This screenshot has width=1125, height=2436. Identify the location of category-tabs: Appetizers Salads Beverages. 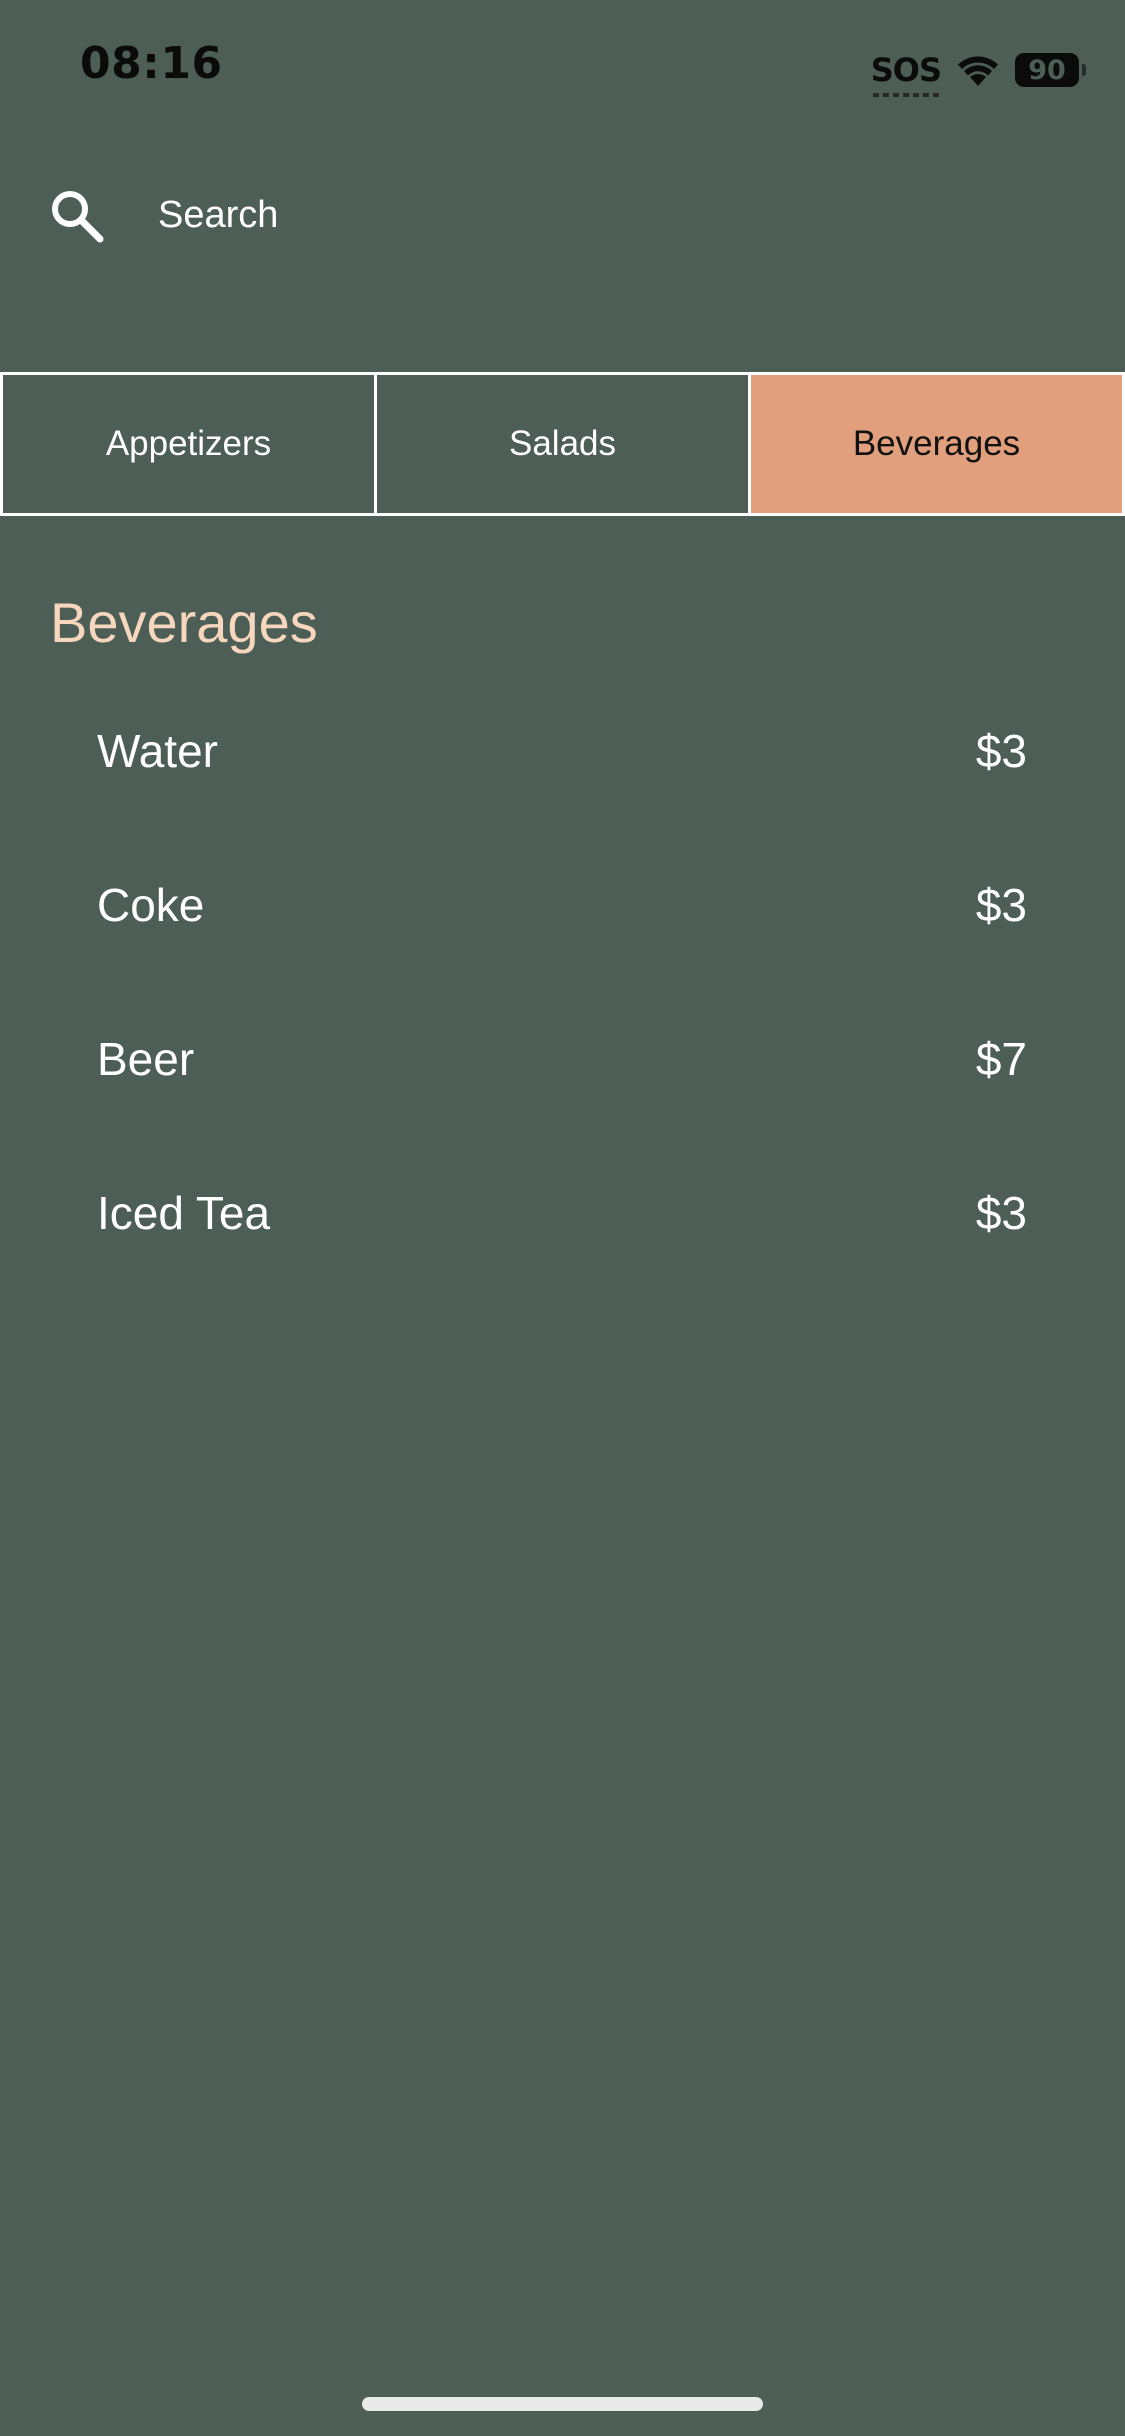
(562, 444).